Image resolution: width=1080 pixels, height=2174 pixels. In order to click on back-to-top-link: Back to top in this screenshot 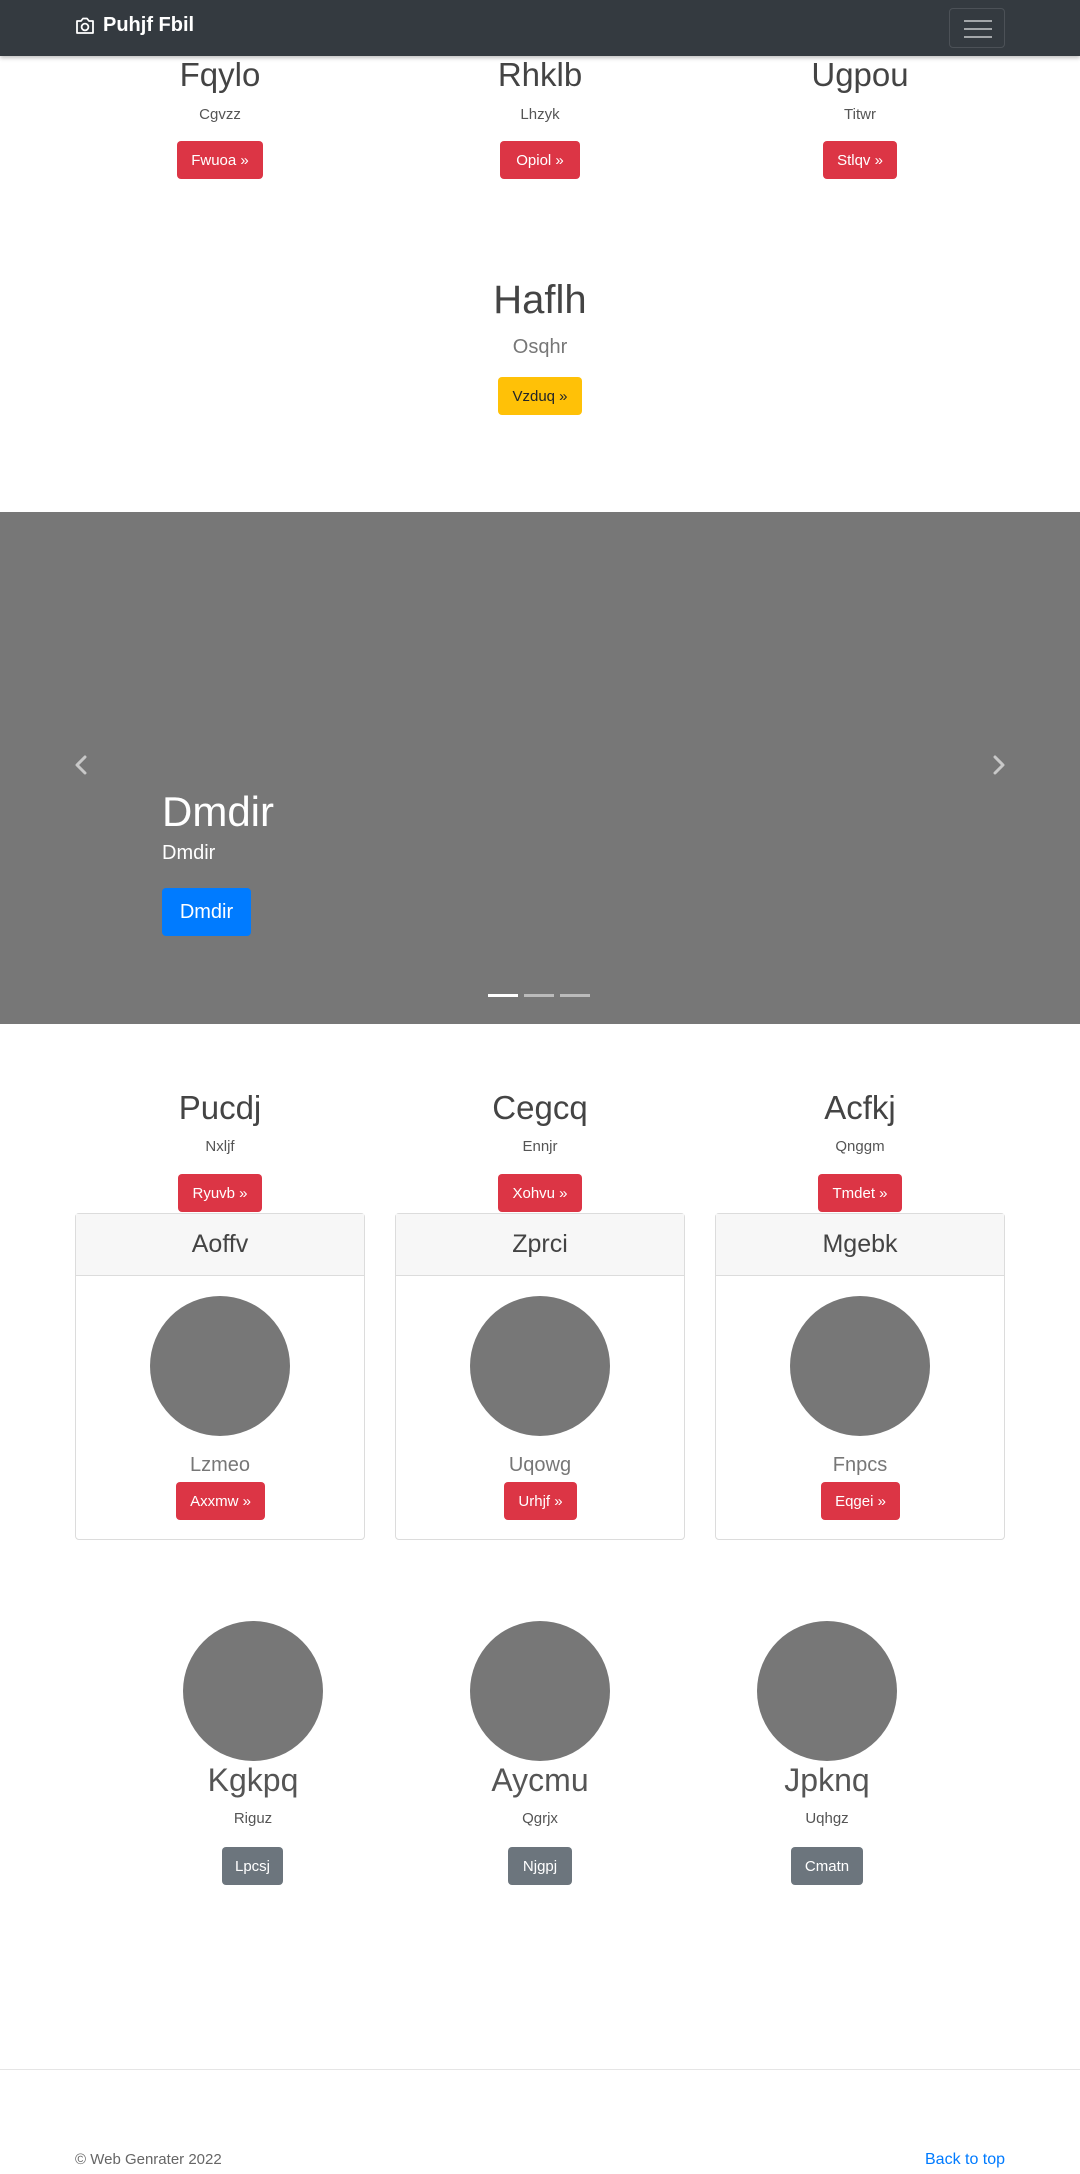, I will do `click(965, 2160)`.